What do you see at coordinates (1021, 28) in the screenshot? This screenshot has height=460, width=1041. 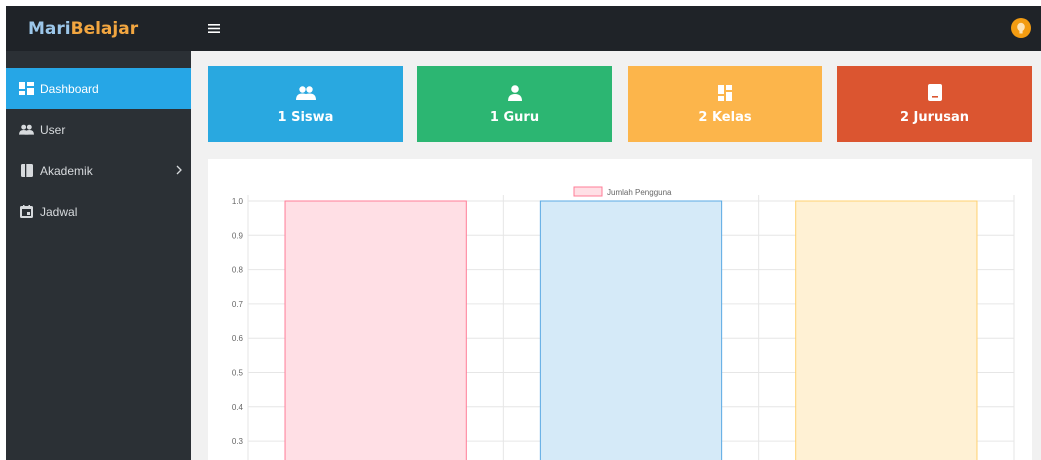 I see `user-avatar-icon` at bounding box center [1021, 28].